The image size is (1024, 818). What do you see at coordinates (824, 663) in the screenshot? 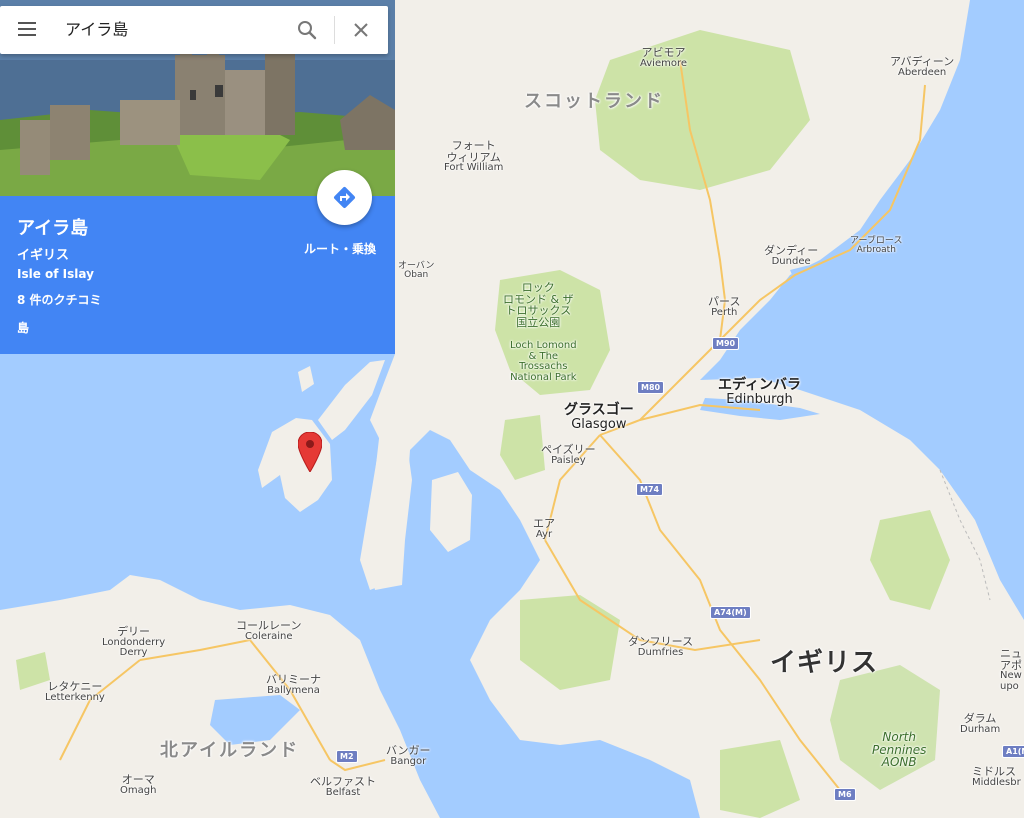
I see `country-label-uk: イギリス` at bounding box center [824, 663].